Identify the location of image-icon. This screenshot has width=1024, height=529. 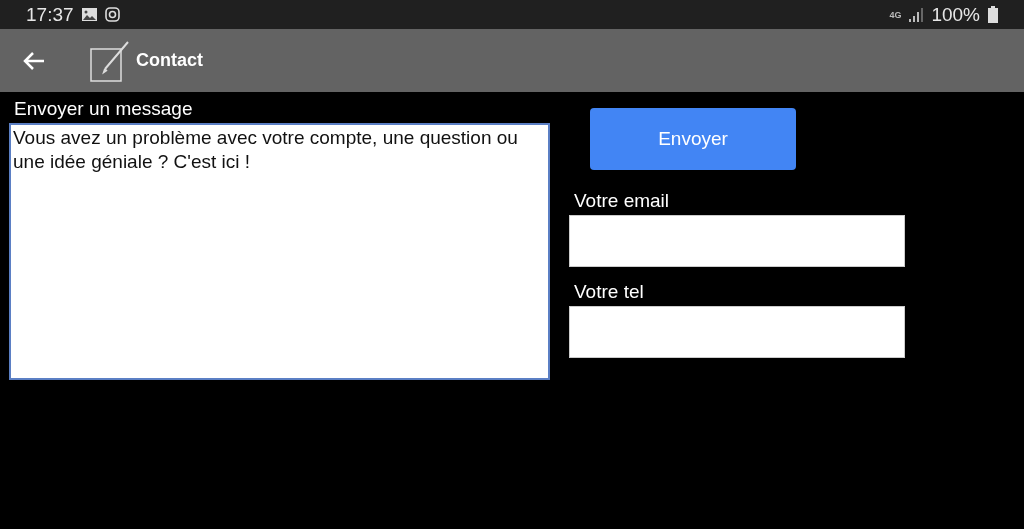
(89, 14).